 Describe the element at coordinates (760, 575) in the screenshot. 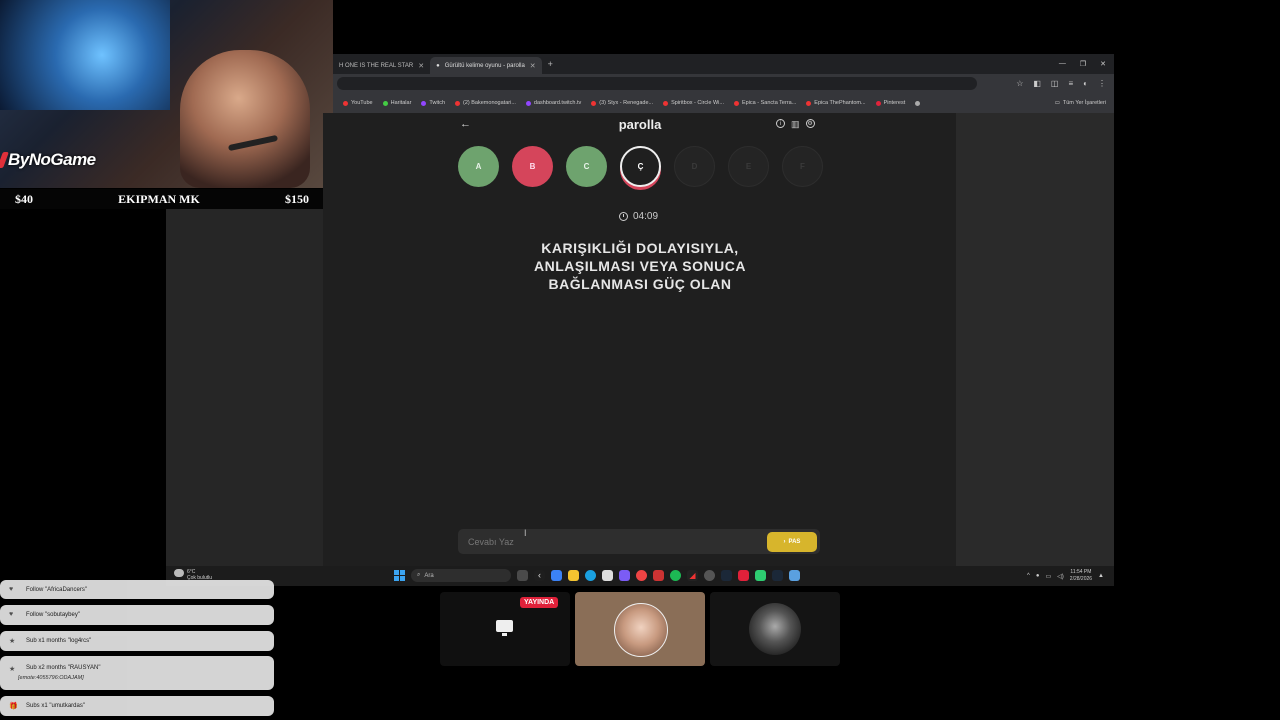

I see `app-green-icon` at that location.